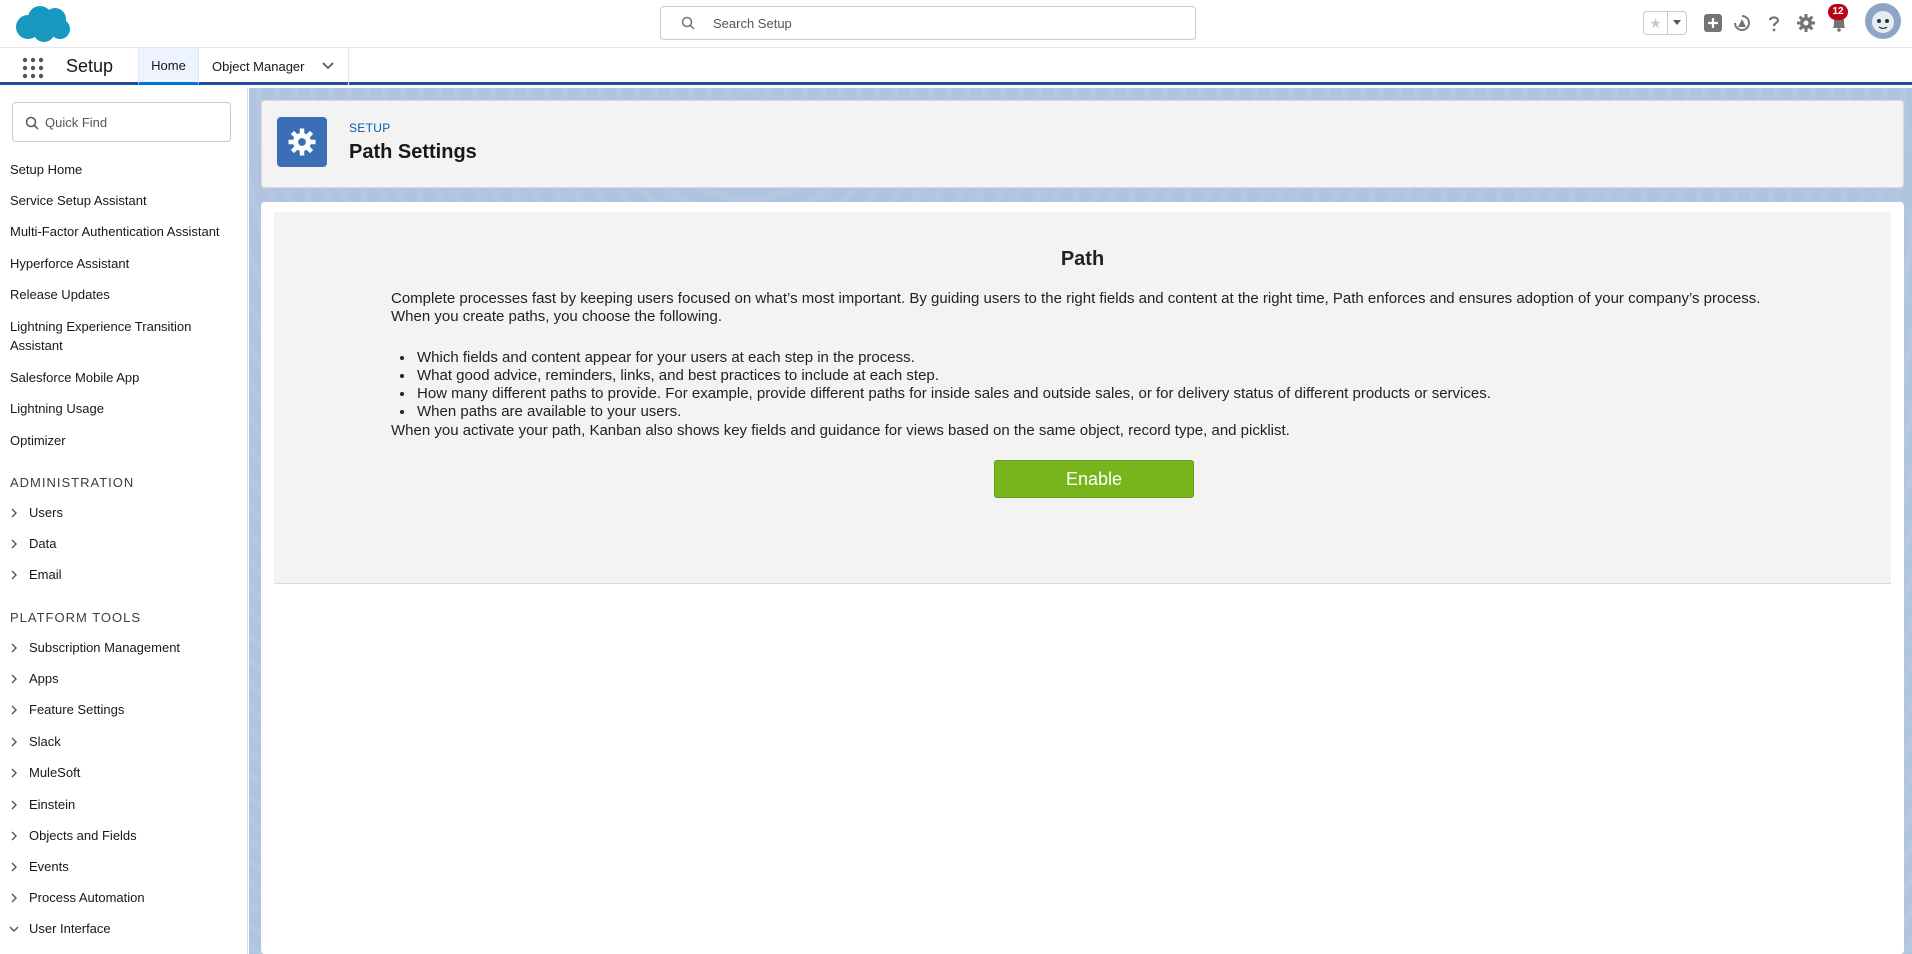  What do you see at coordinates (125, 231) in the screenshot?
I see `sidebar-link-mfa-assistant: Multi-Factor Authentication Assistant` at bounding box center [125, 231].